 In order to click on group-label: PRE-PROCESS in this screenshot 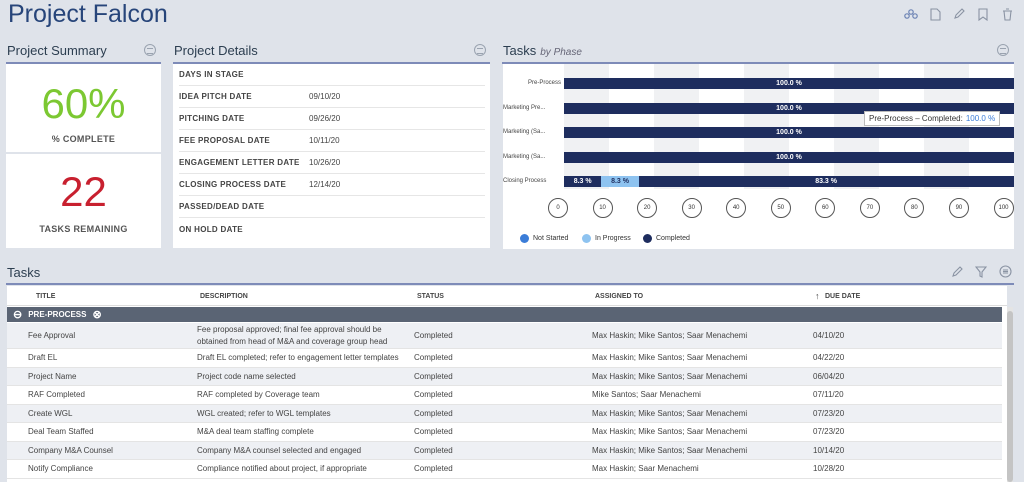, I will do `click(57, 314)`.